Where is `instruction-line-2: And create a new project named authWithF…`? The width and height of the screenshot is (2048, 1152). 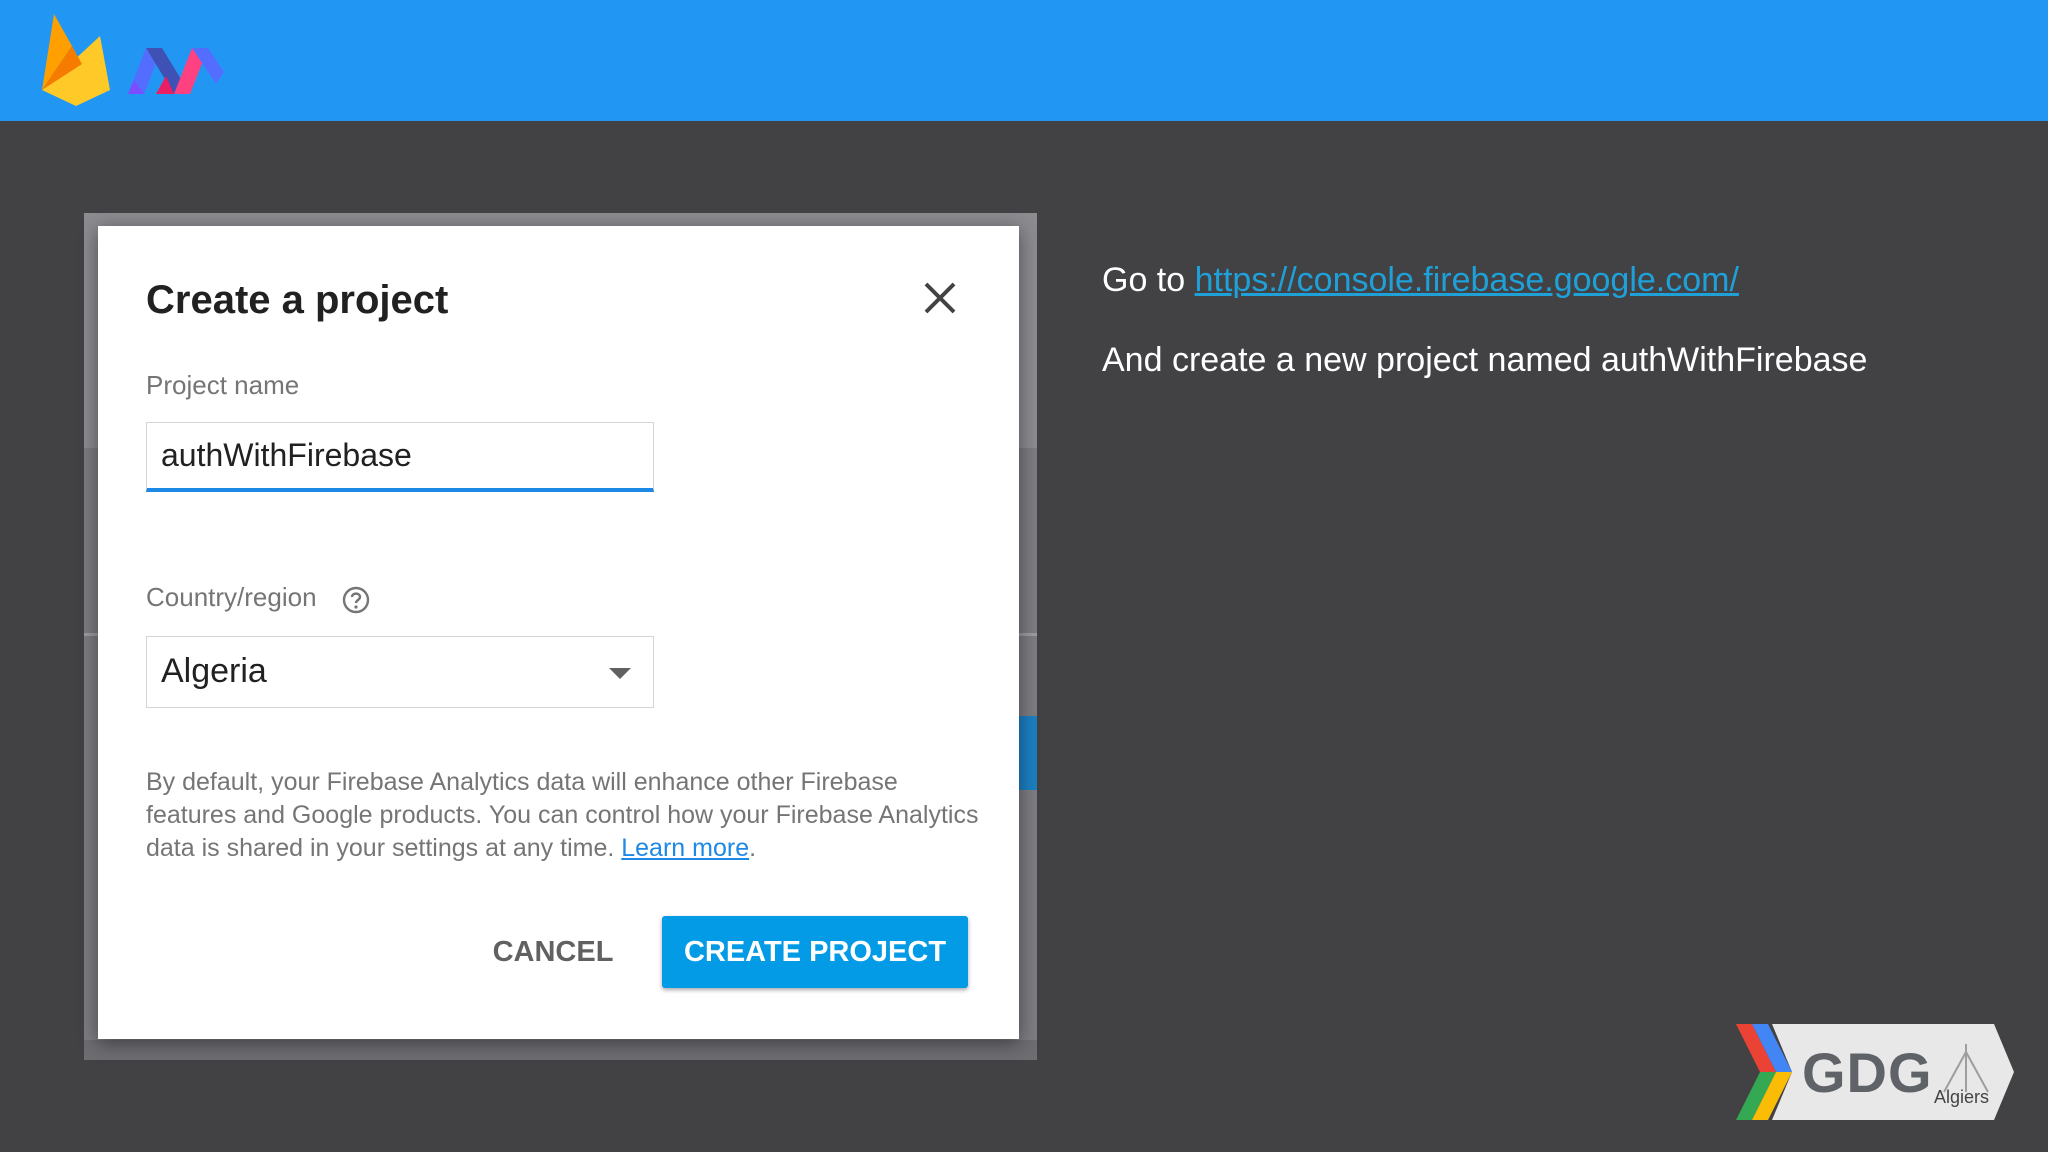 instruction-line-2: And create a new project named authWithF… is located at coordinates (1485, 360).